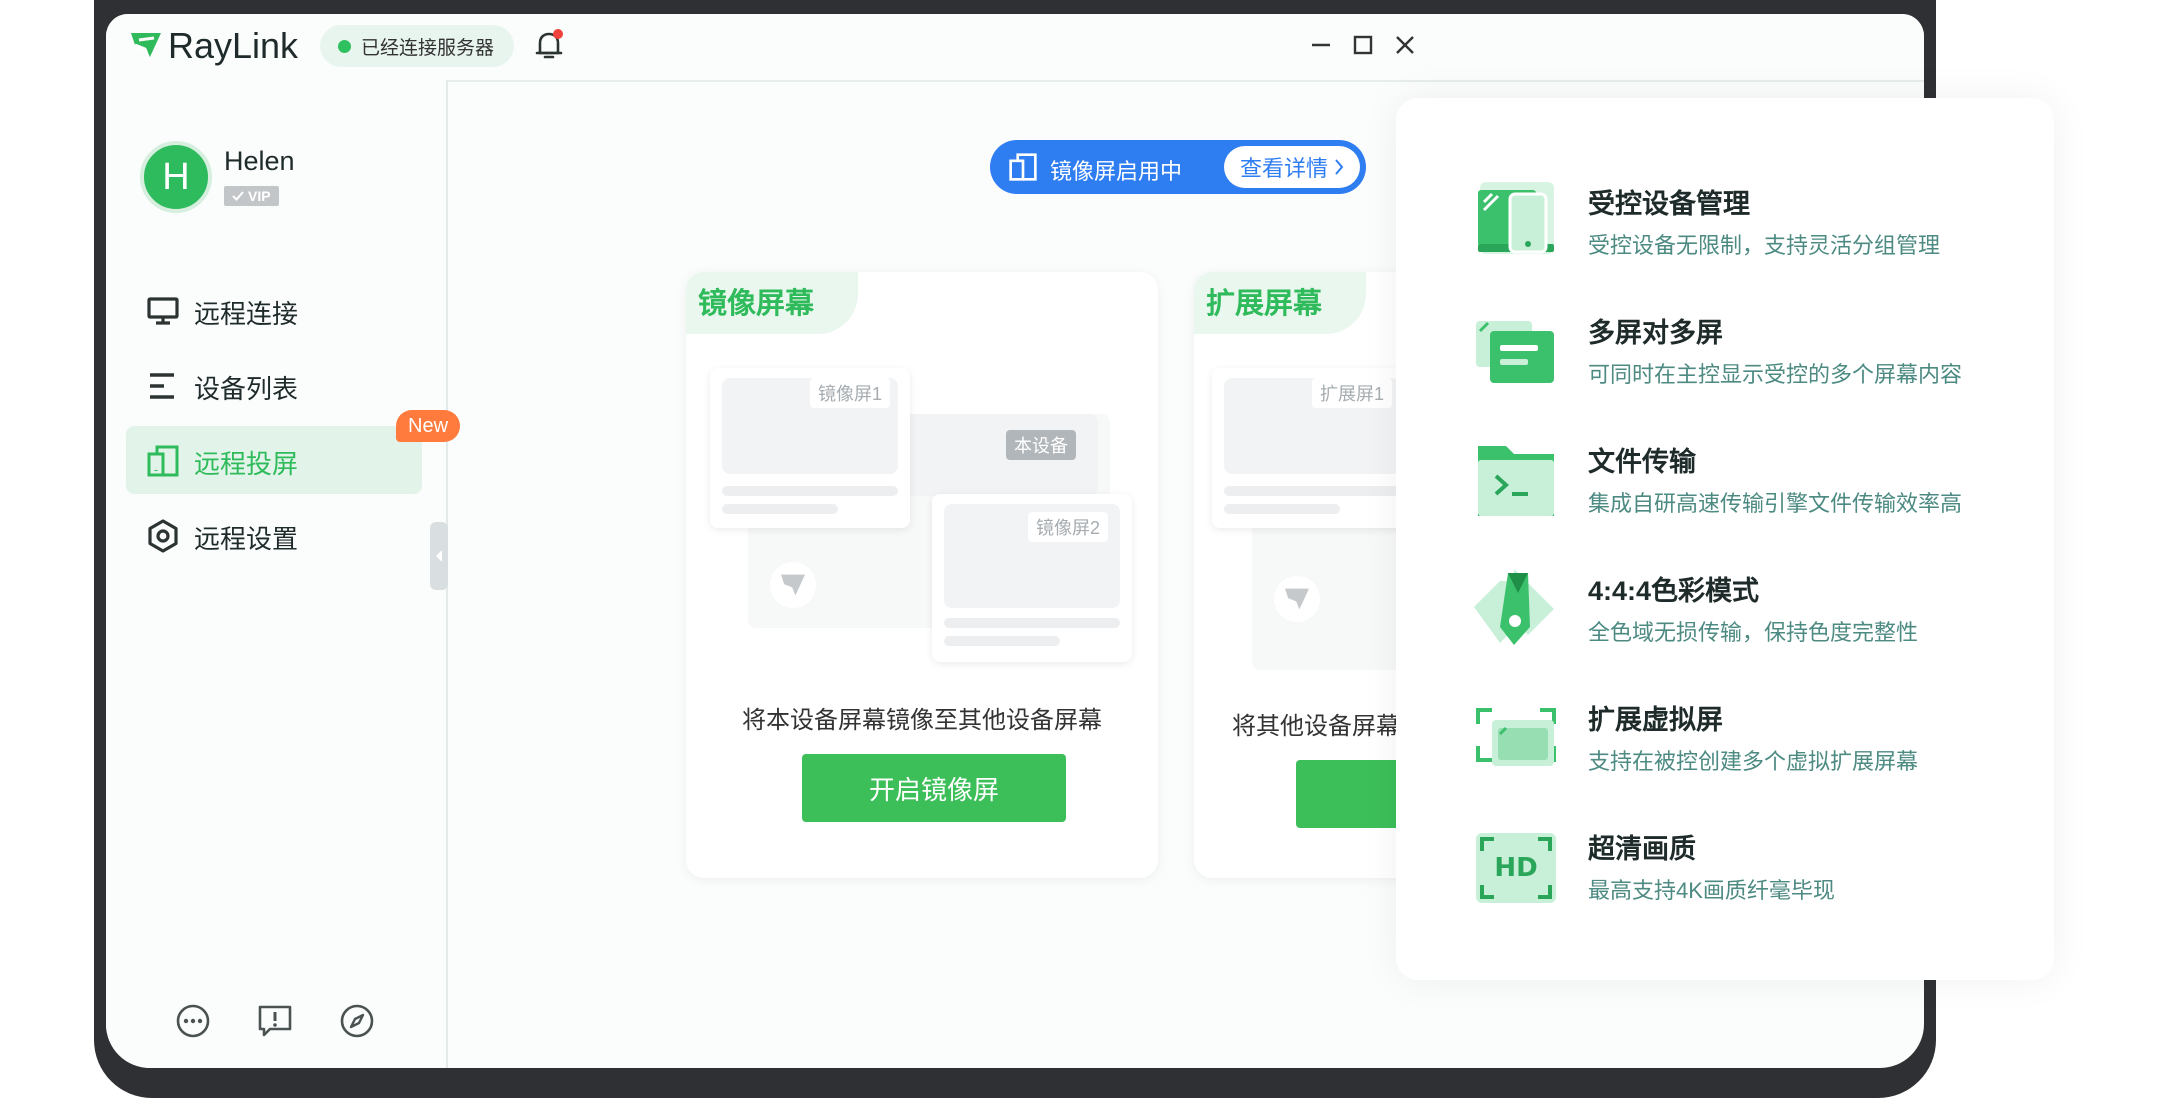 The width and height of the screenshot is (2160, 1098). What do you see at coordinates (1352, 393) in the screenshot?
I see `illustration-label: 扩展屏1` at bounding box center [1352, 393].